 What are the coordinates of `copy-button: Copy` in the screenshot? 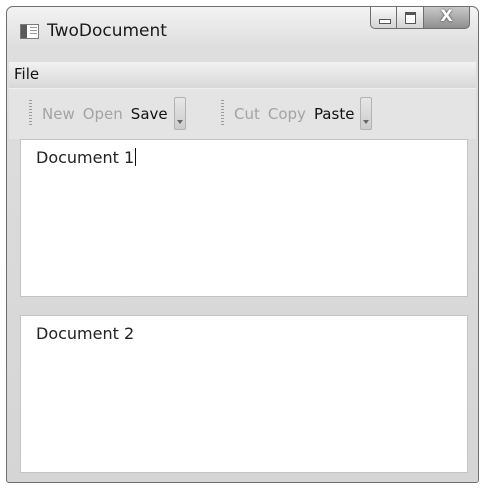 It's located at (287, 114).